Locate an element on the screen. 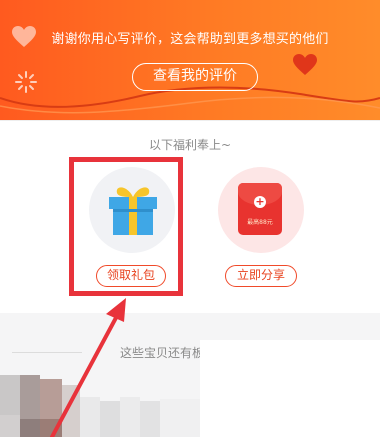 The height and width of the screenshot is (437, 380). heart-icon is located at coordinates (305, 64).